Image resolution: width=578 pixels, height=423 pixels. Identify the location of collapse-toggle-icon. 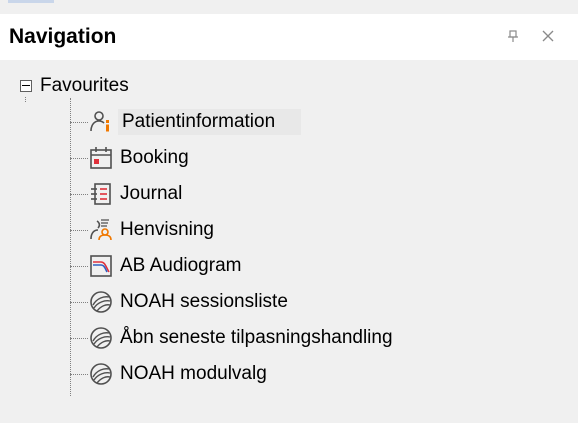
(26, 86).